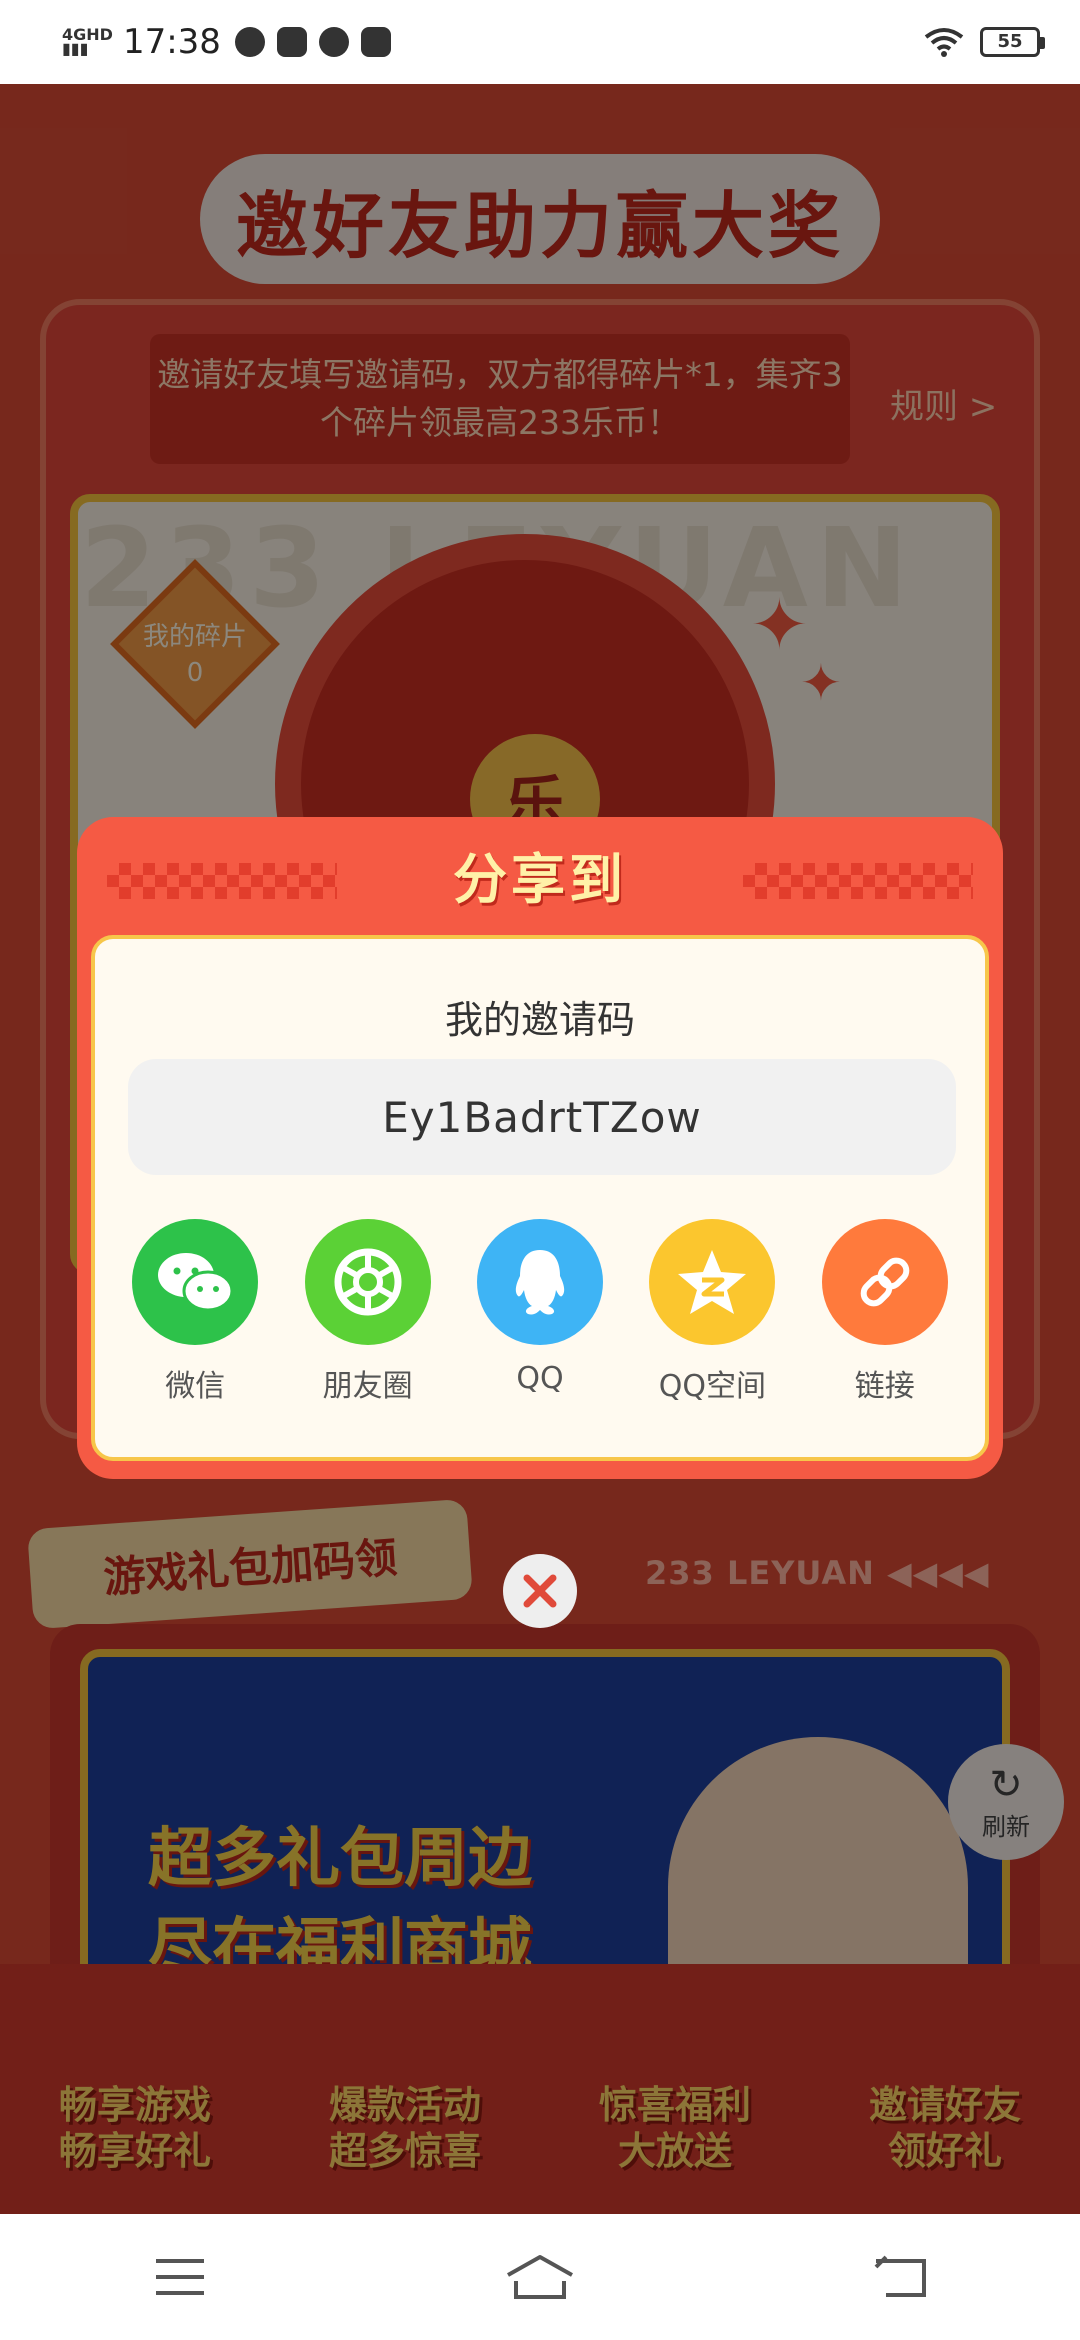 Image resolution: width=1080 pixels, height=2340 pixels. I want to click on close-dialog-button, so click(540, 1591).